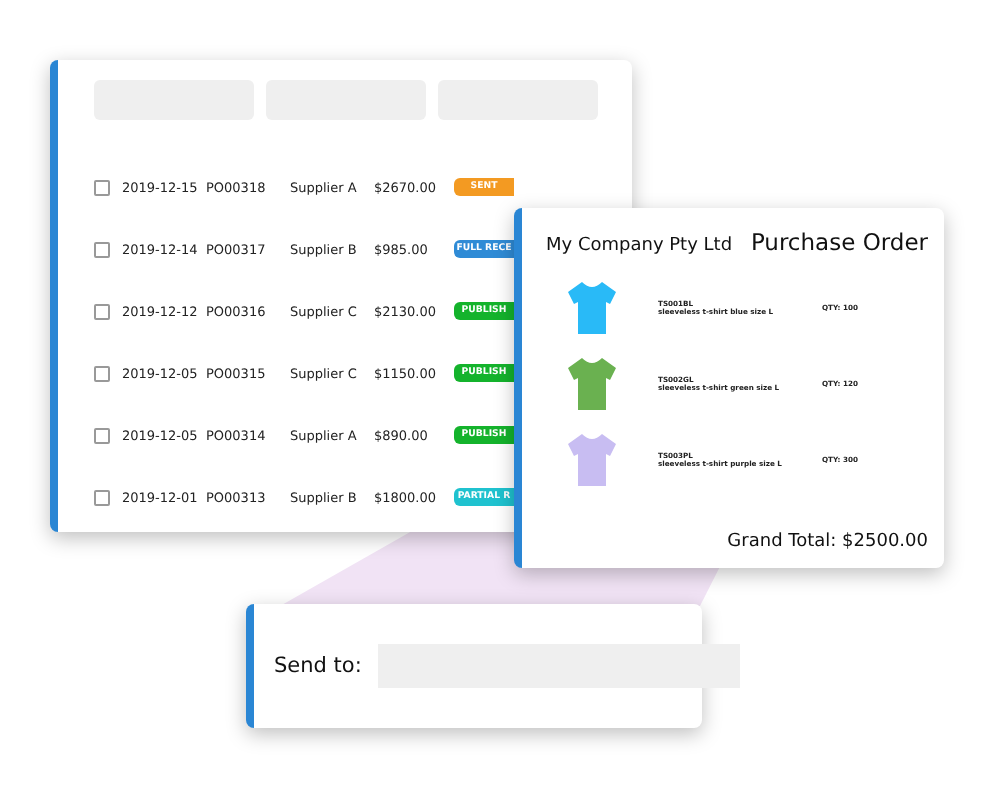 The image size is (1000, 800). I want to click on document-title: Purchase Order, so click(839, 242).